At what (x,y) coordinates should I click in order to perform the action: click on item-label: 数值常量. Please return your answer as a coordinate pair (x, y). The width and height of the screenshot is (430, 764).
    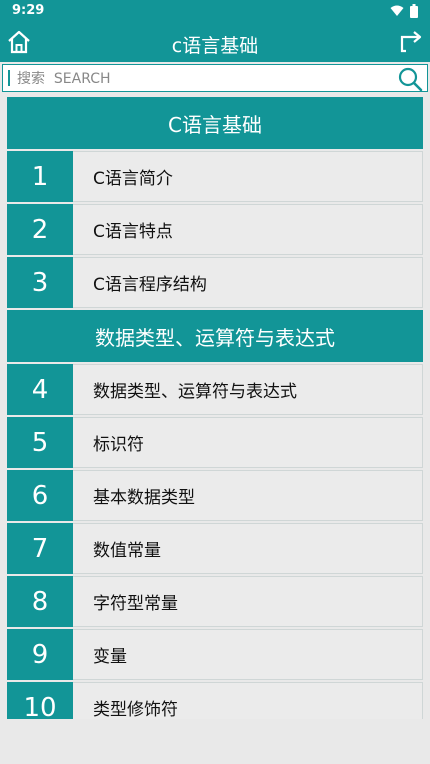
    Looking at the image, I should click on (248, 548).